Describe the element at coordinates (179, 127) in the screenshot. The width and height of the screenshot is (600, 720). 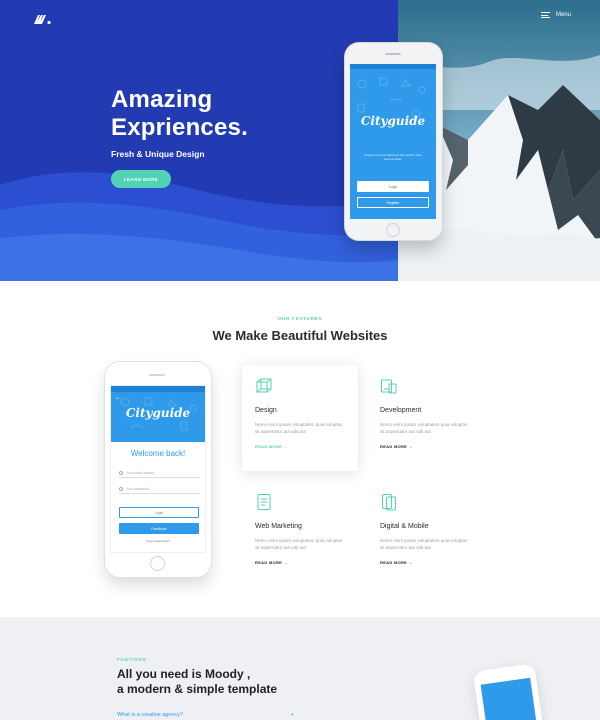
I see `hero-title-line2: Exprіences.` at that location.